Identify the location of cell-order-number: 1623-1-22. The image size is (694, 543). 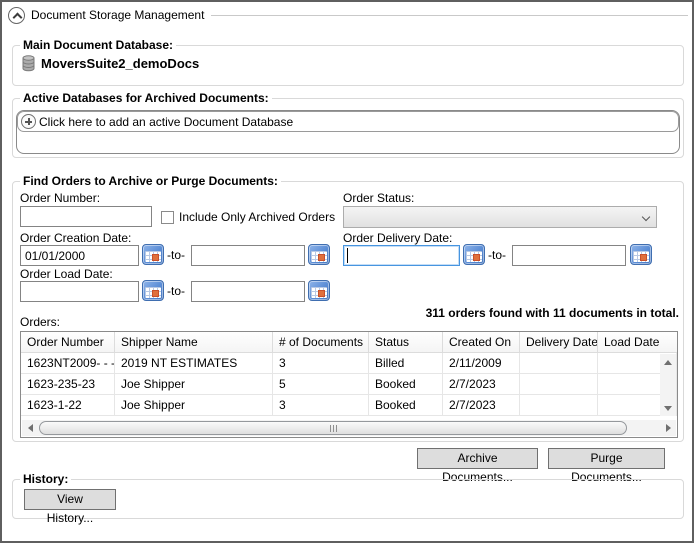
(68, 405).